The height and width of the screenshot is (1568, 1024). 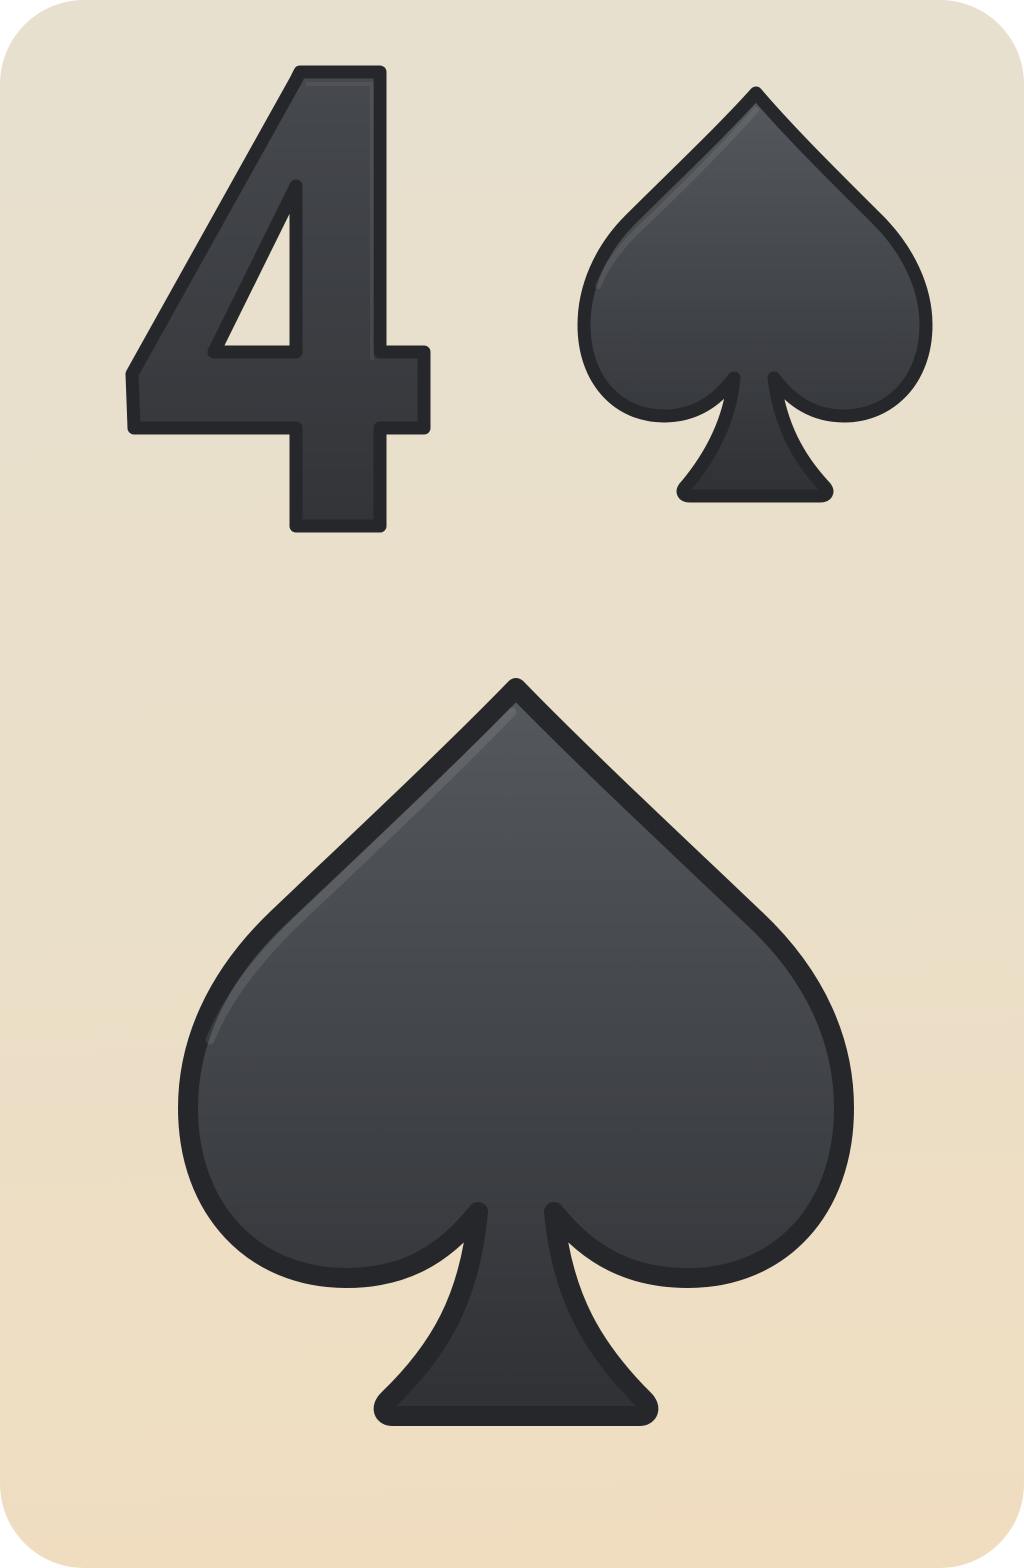 What do you see at coordinates (755, 294) in the screenshot?
I see `corner-spade-icon` at bounding box center [755, 294].